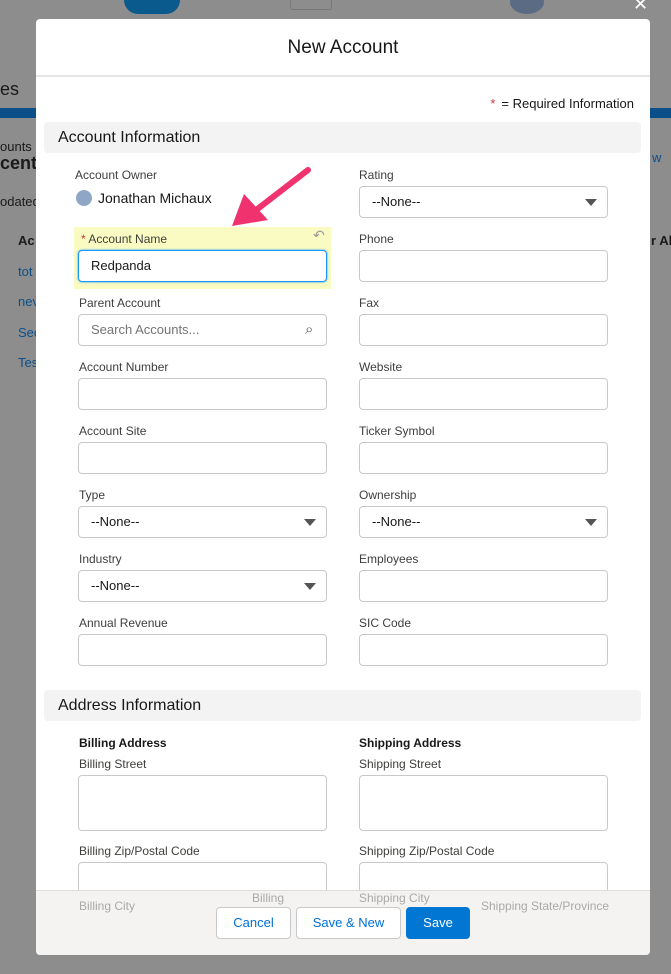 Image resolution: width=671 pixels, height=974 pixels. I want to click on shipping-state-label: Shipping State/Province, so click(545, 906).